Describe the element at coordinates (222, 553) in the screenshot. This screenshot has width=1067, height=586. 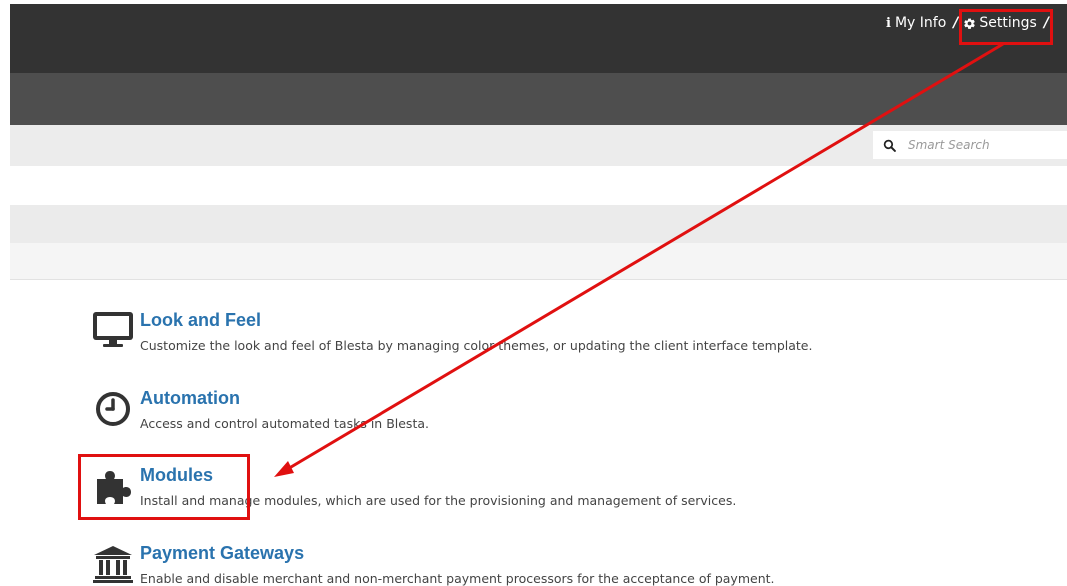
I see `payment-gateways-link: Payment Gateways` at that location.